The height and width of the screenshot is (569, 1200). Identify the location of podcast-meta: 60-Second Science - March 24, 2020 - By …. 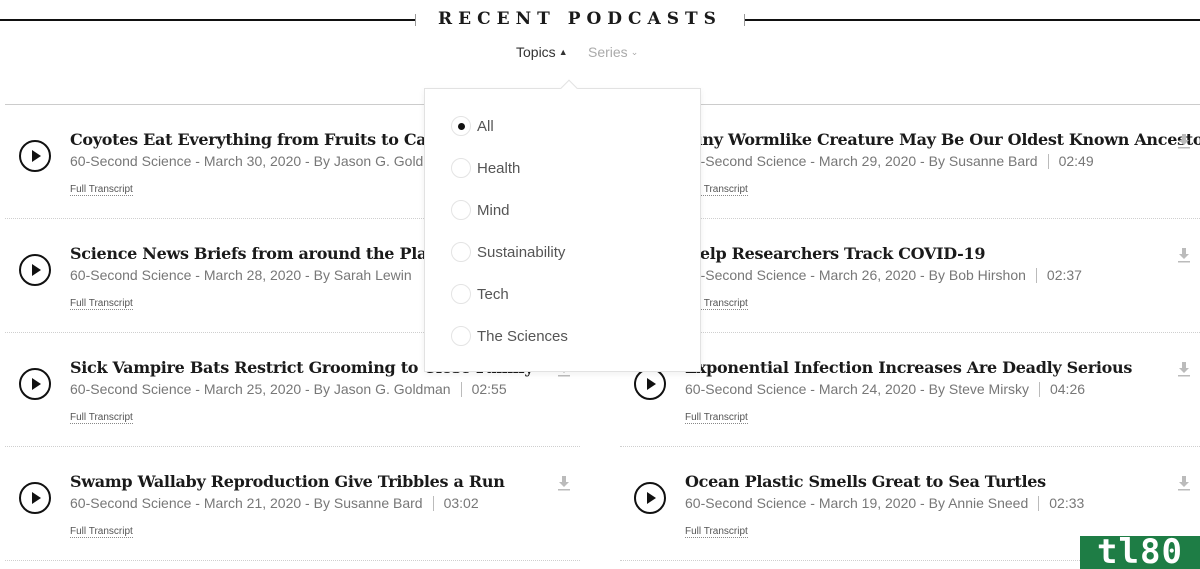
(885, 389).